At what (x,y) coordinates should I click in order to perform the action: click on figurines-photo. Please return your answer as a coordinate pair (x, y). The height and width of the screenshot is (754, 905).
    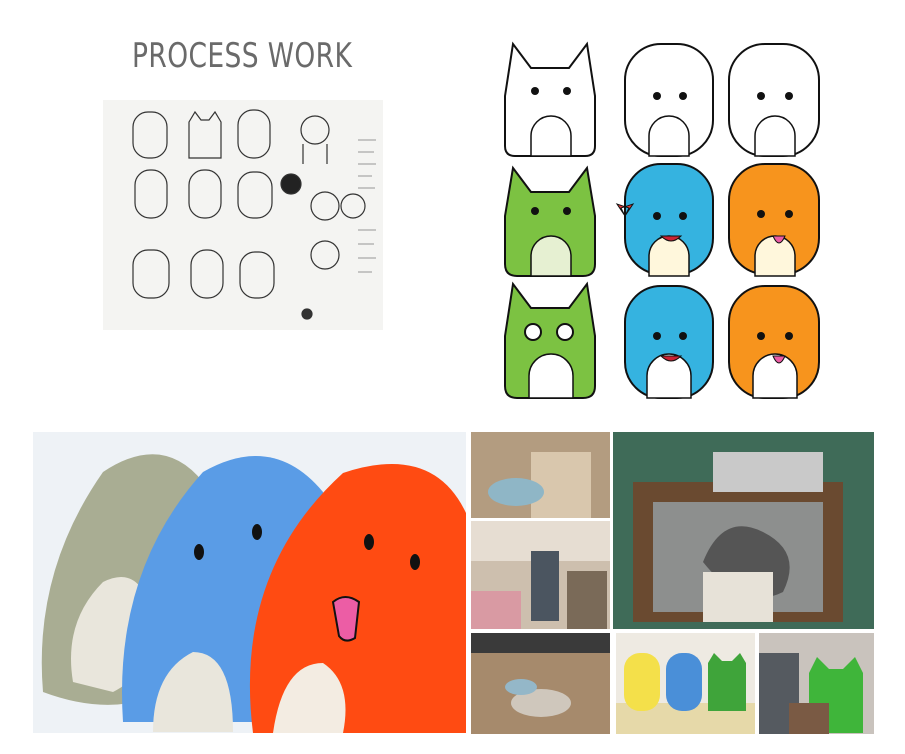
    Looking at the image, I should click on (685, 683).